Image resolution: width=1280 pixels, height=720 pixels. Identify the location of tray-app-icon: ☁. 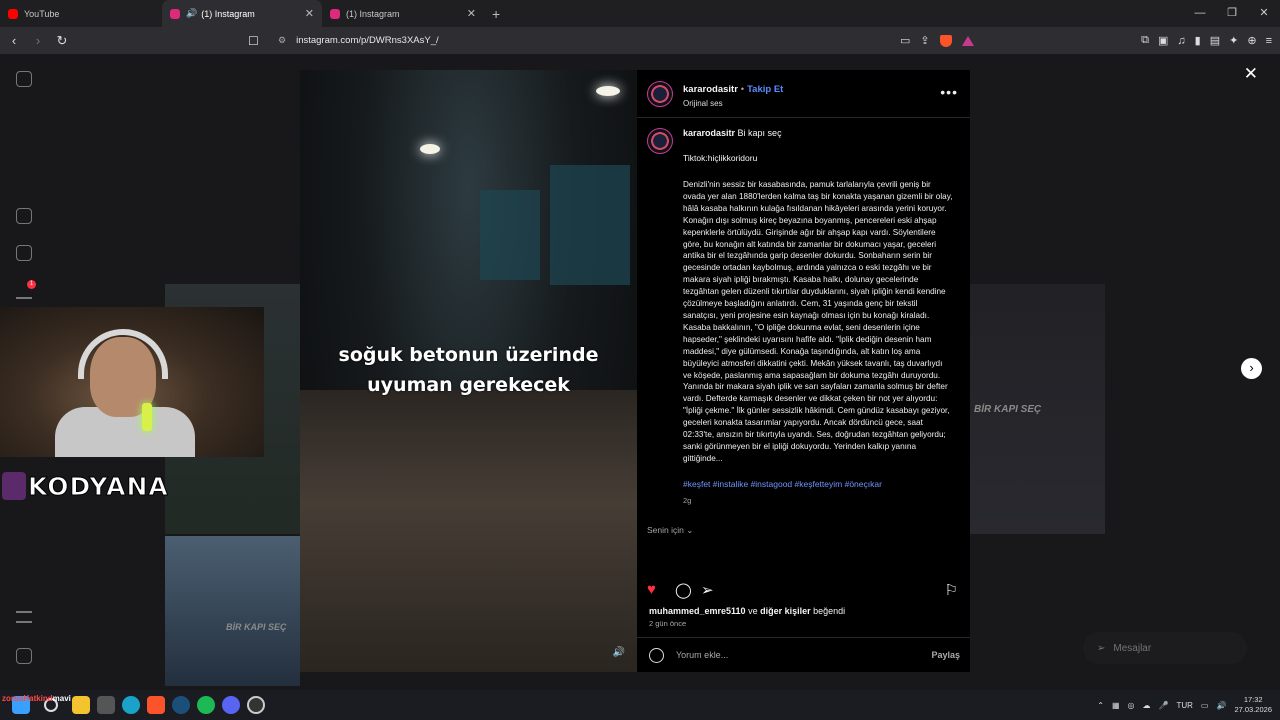
(1147, 705).